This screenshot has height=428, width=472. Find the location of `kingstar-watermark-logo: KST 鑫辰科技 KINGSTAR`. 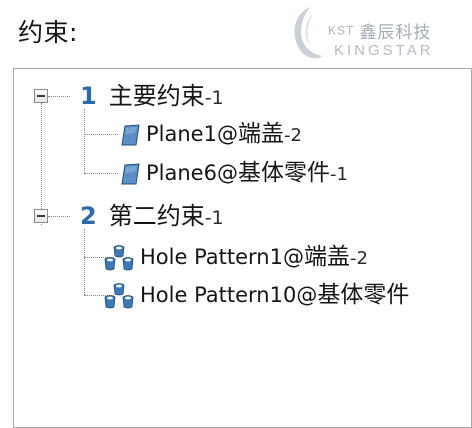

kingstar-watermark-logo: KST 鑫辰科技 KINGSTAR is located at coordinates (380, 37).